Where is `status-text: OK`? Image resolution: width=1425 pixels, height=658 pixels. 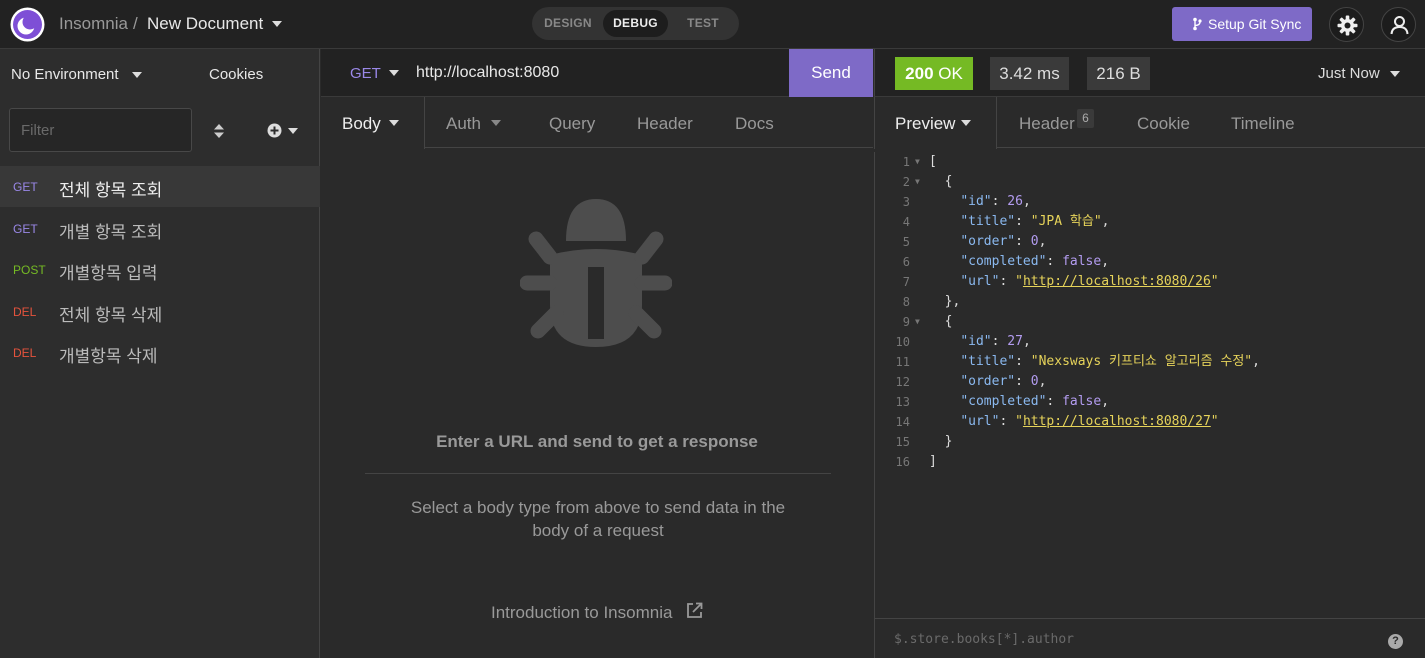 status-text: OK is located at coordinates (950, 73).